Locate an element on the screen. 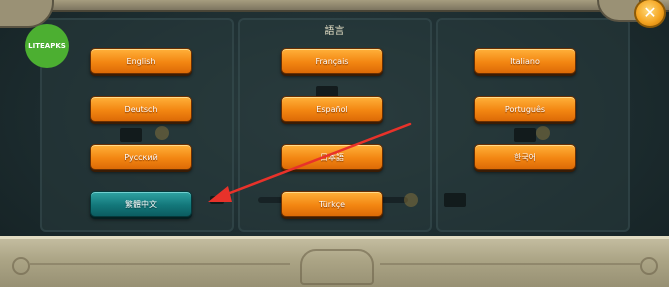  arrow-head is located at coordinates (220, 194).